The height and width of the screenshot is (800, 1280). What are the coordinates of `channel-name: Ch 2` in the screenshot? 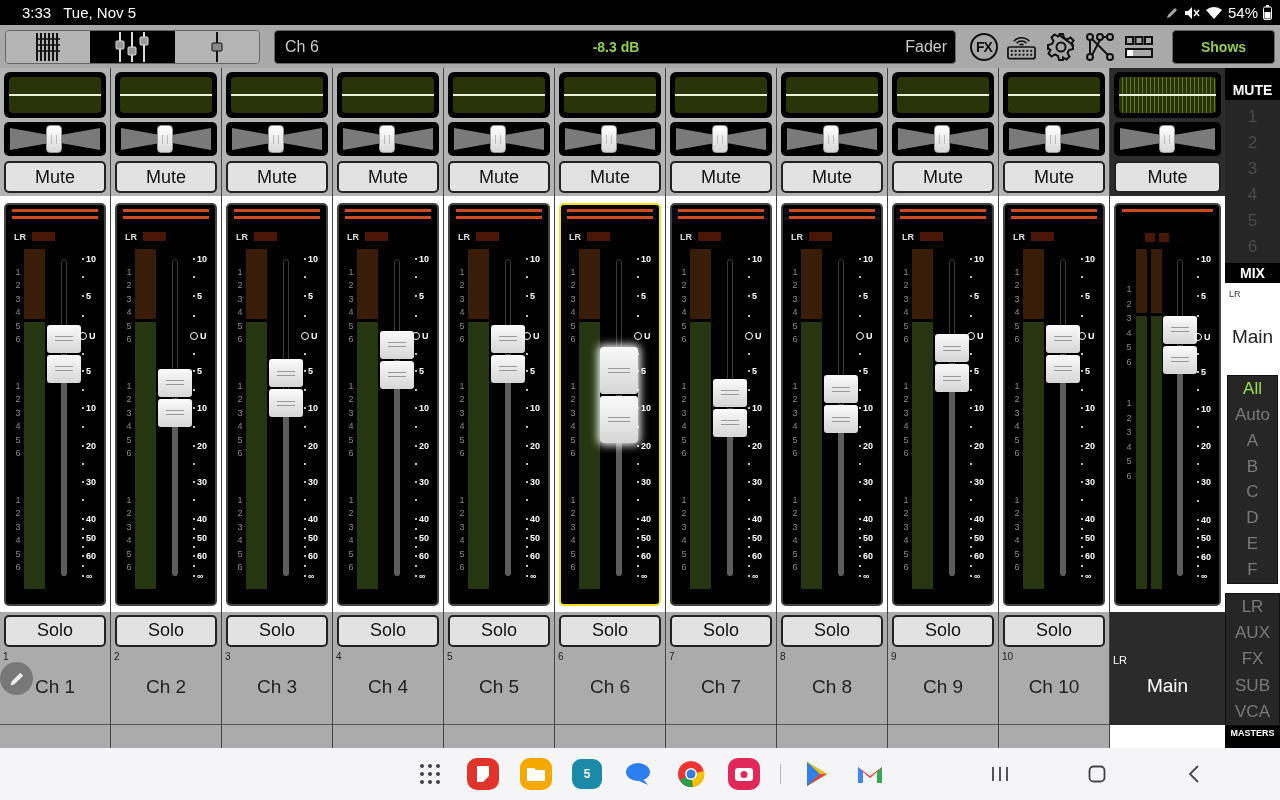 It's located at (166, 686).